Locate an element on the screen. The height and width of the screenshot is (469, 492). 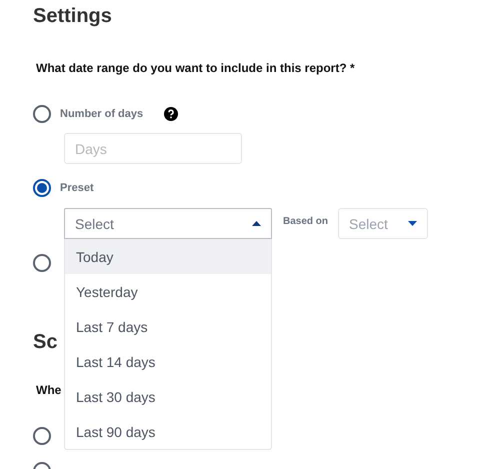
section-heading: Settings is located at coordinates (72, 16).